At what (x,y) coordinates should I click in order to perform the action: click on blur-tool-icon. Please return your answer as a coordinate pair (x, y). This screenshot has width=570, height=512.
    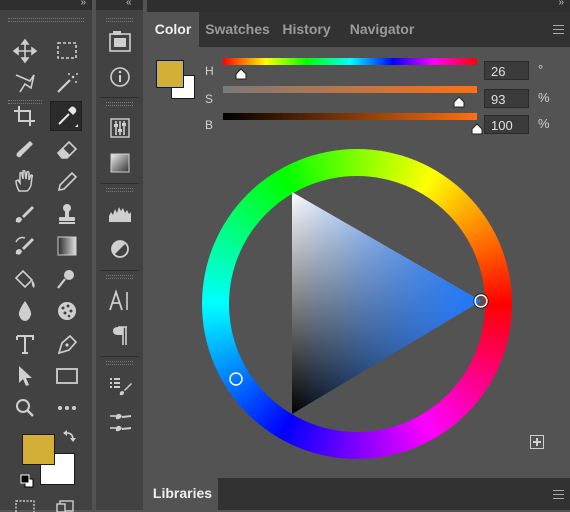
    Looking at the image, I should click on (25, 311).